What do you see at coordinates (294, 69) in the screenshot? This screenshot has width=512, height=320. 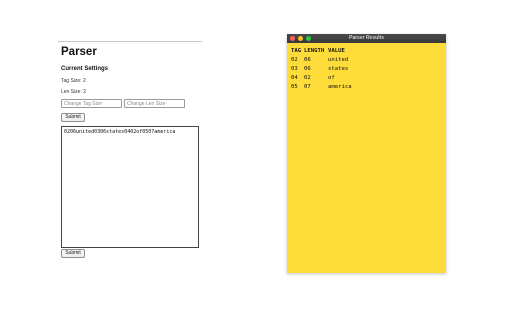 I see `row-tag: 03` at bounding box center [294, 69].